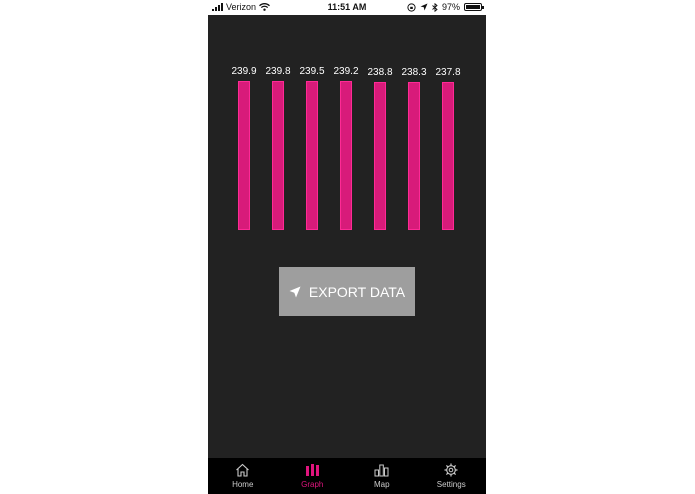 This screenshot has width=695, height=494. What do you see at coordinates (295, 291) in the screenshot?
I see `send-icon` at bounding box center [295, 291].